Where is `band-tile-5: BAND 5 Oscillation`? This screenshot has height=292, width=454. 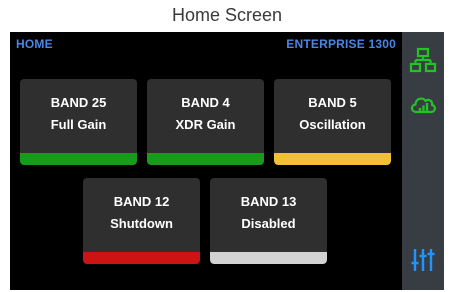 band-tile-5: BAND 5 Oscillation is located at coordinates (332, 122).